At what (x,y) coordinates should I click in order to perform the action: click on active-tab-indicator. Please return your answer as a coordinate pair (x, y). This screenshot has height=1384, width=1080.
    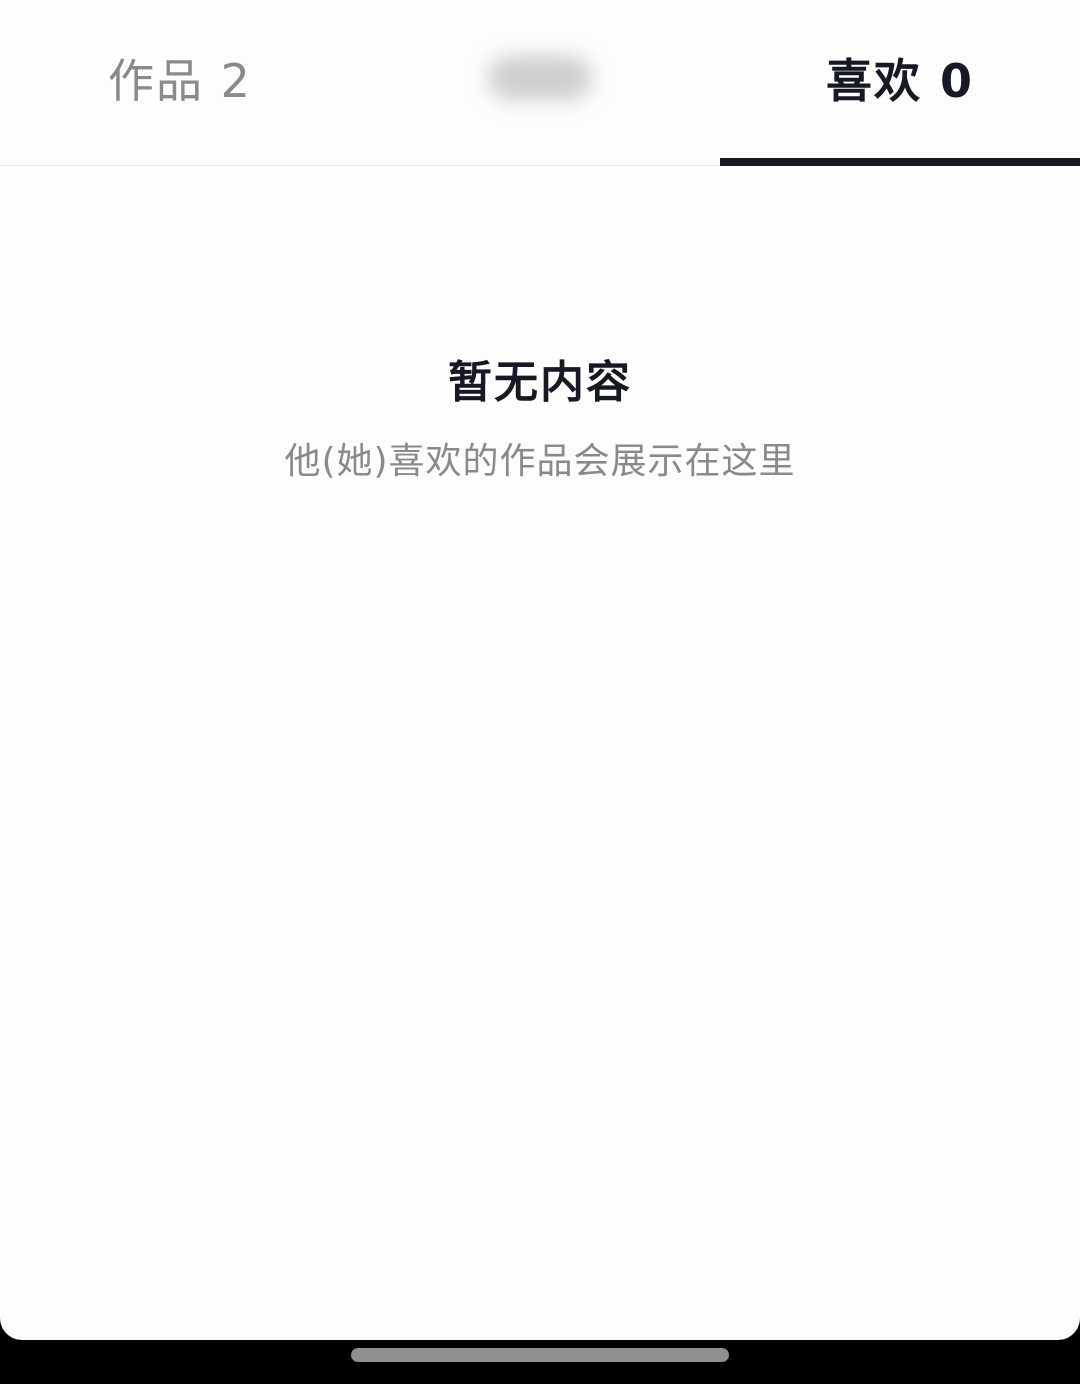
    Looking at the image, I should click on (900, 162).